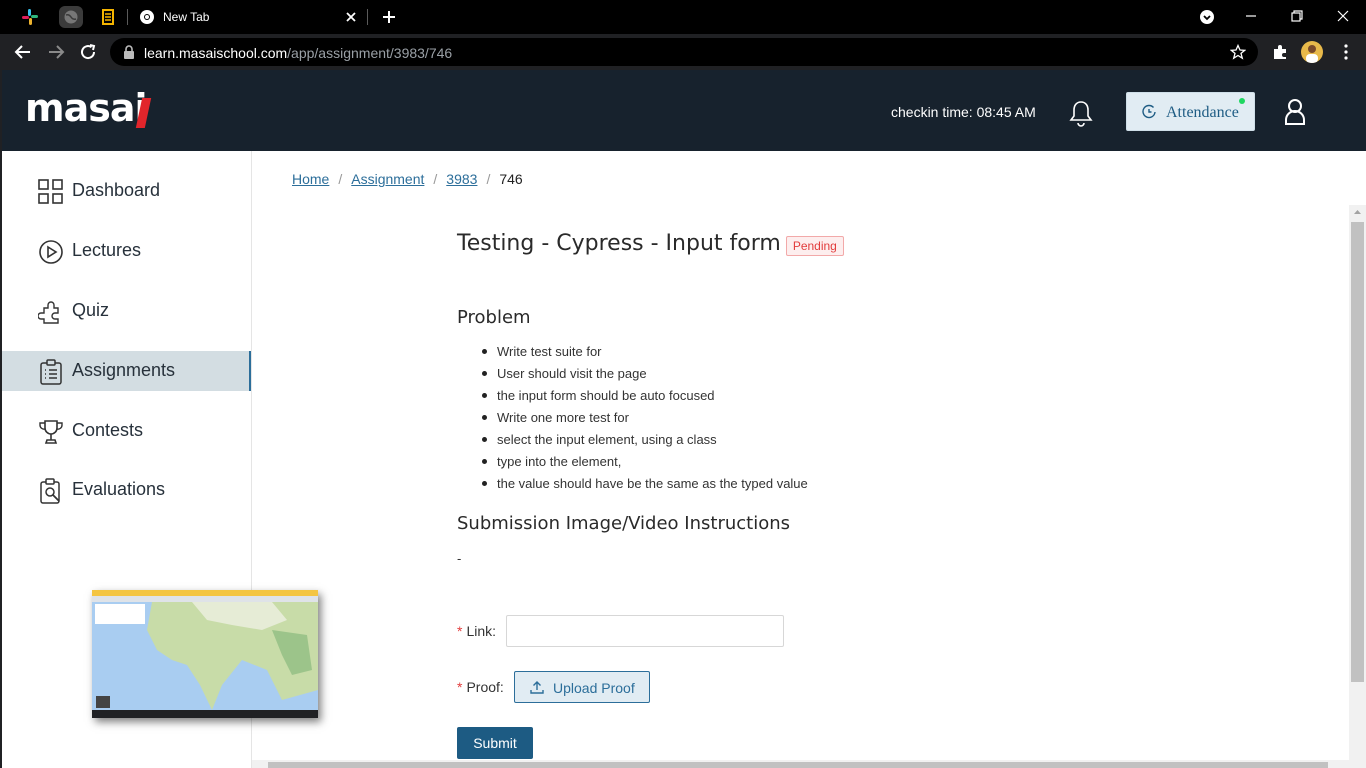  I want to click on clock-icon, so click(1149, 112).